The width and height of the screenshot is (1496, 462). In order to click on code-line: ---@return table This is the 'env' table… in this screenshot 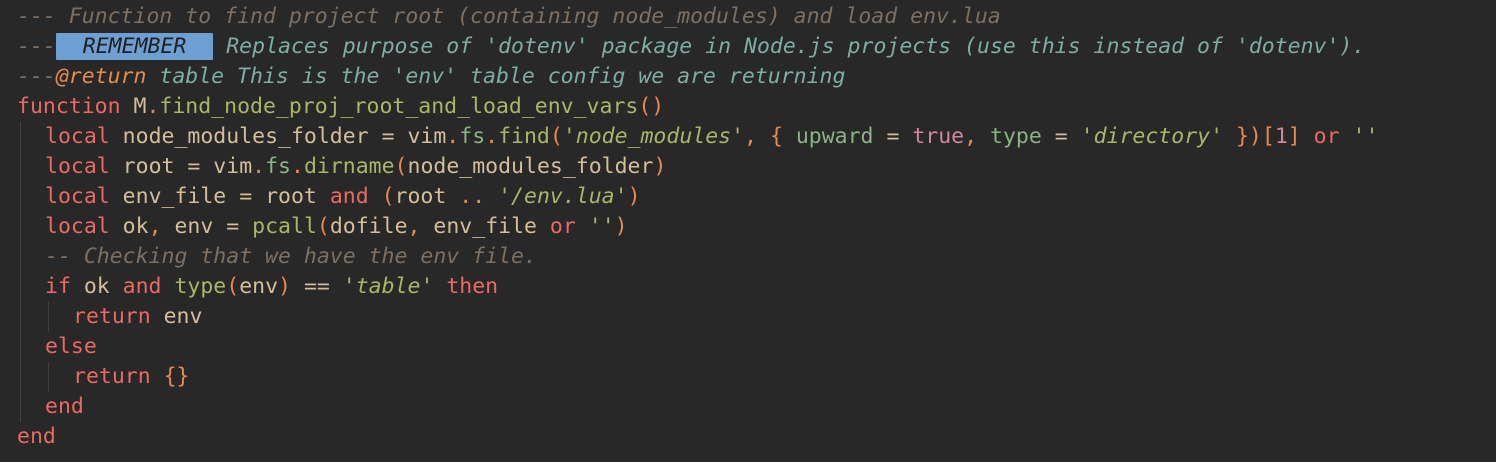, I will do `click(697, 77)`.